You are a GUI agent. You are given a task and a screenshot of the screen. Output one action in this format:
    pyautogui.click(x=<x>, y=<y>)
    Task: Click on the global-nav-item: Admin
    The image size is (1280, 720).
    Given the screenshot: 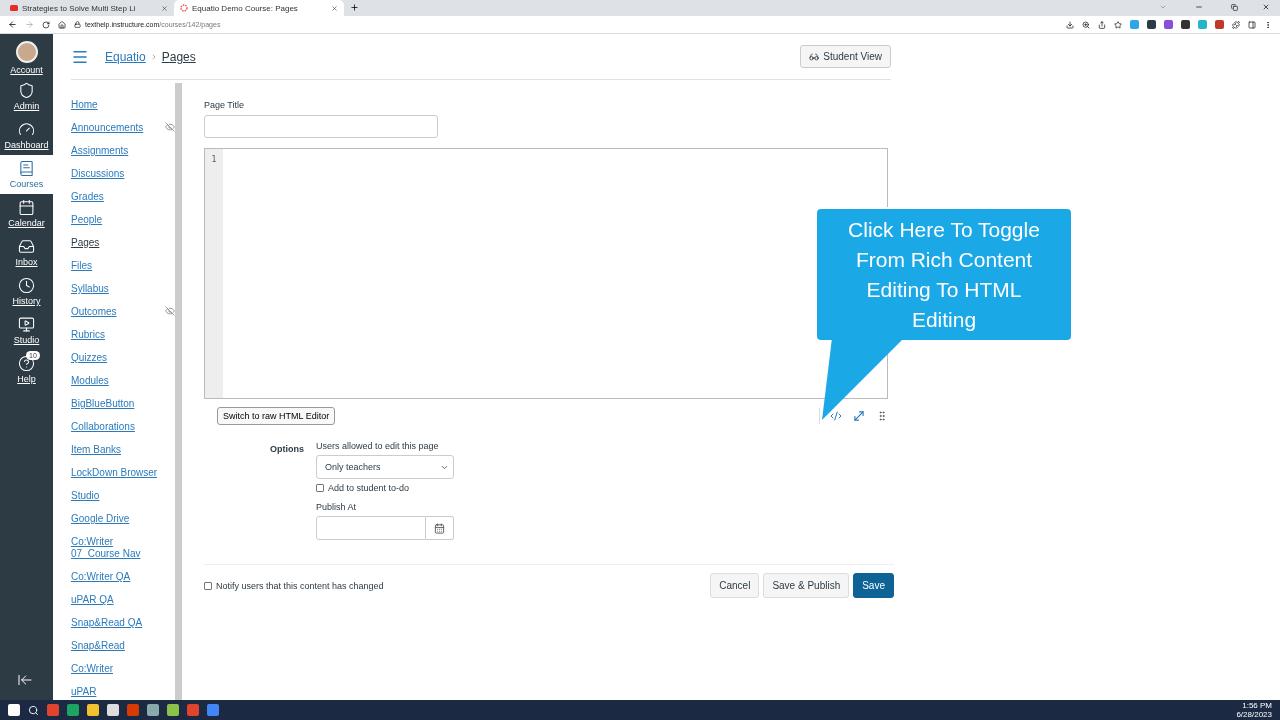 What is the action you would take?
    pyautogui.click(x=26, y=96)
    